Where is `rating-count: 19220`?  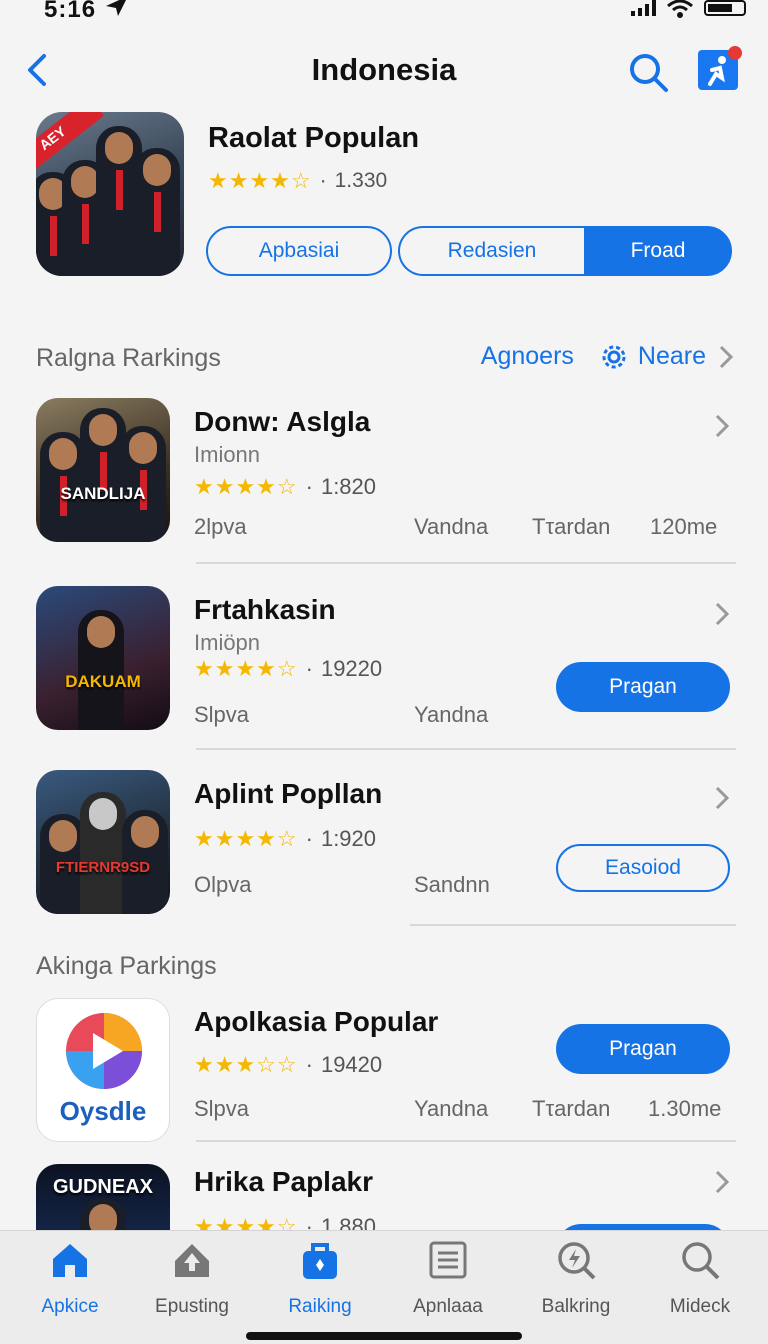 rating-count: 19220 is located at coordinates (351, 668).